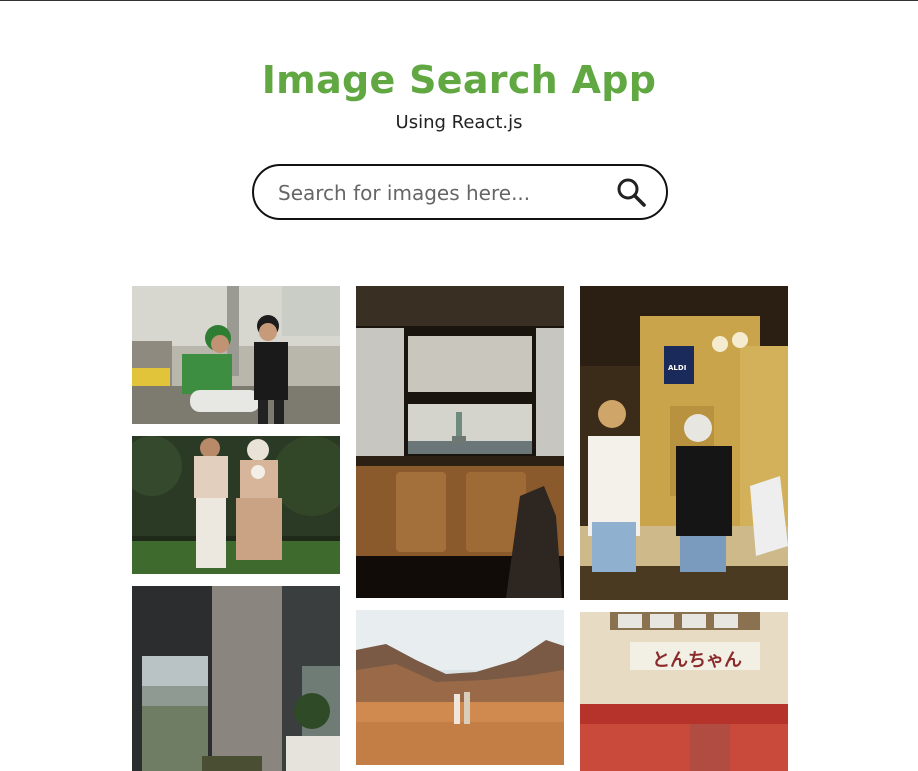  I want to click on gallery-image-desert, so click(460, 687).